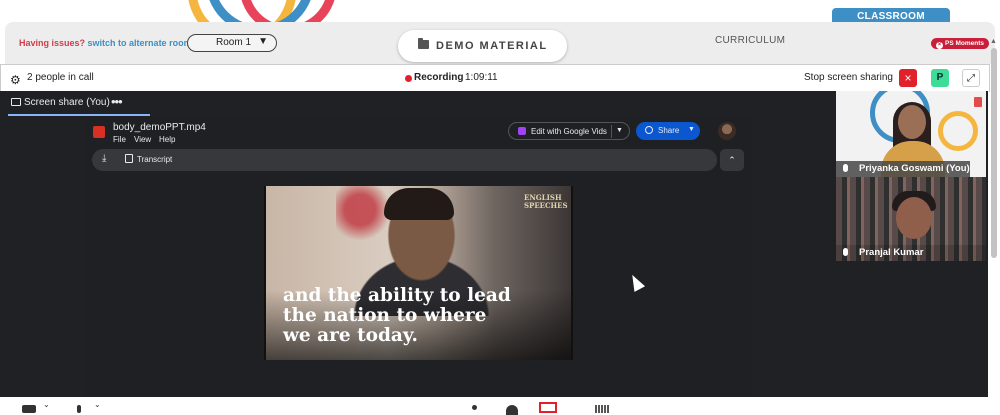  I want to click on divider, so click(611, 131).